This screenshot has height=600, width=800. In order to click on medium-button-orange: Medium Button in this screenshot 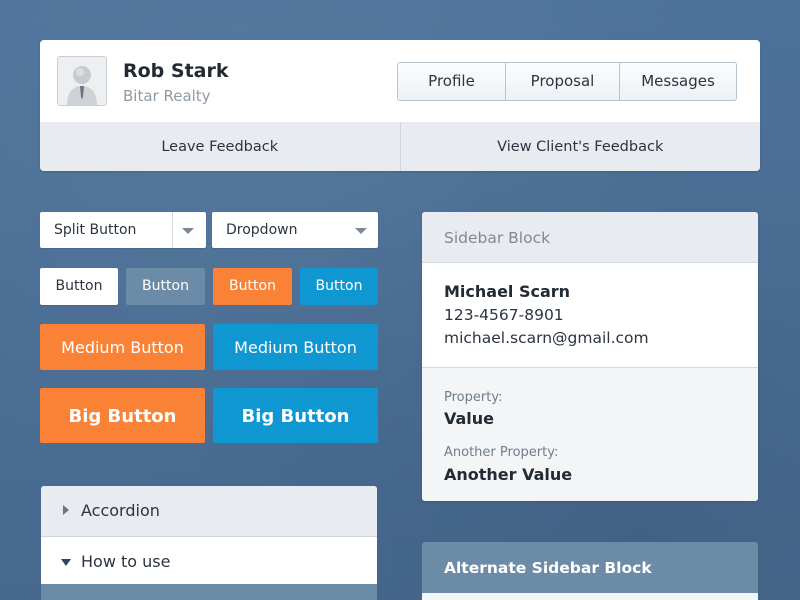, I will do `click(122, 347)`.